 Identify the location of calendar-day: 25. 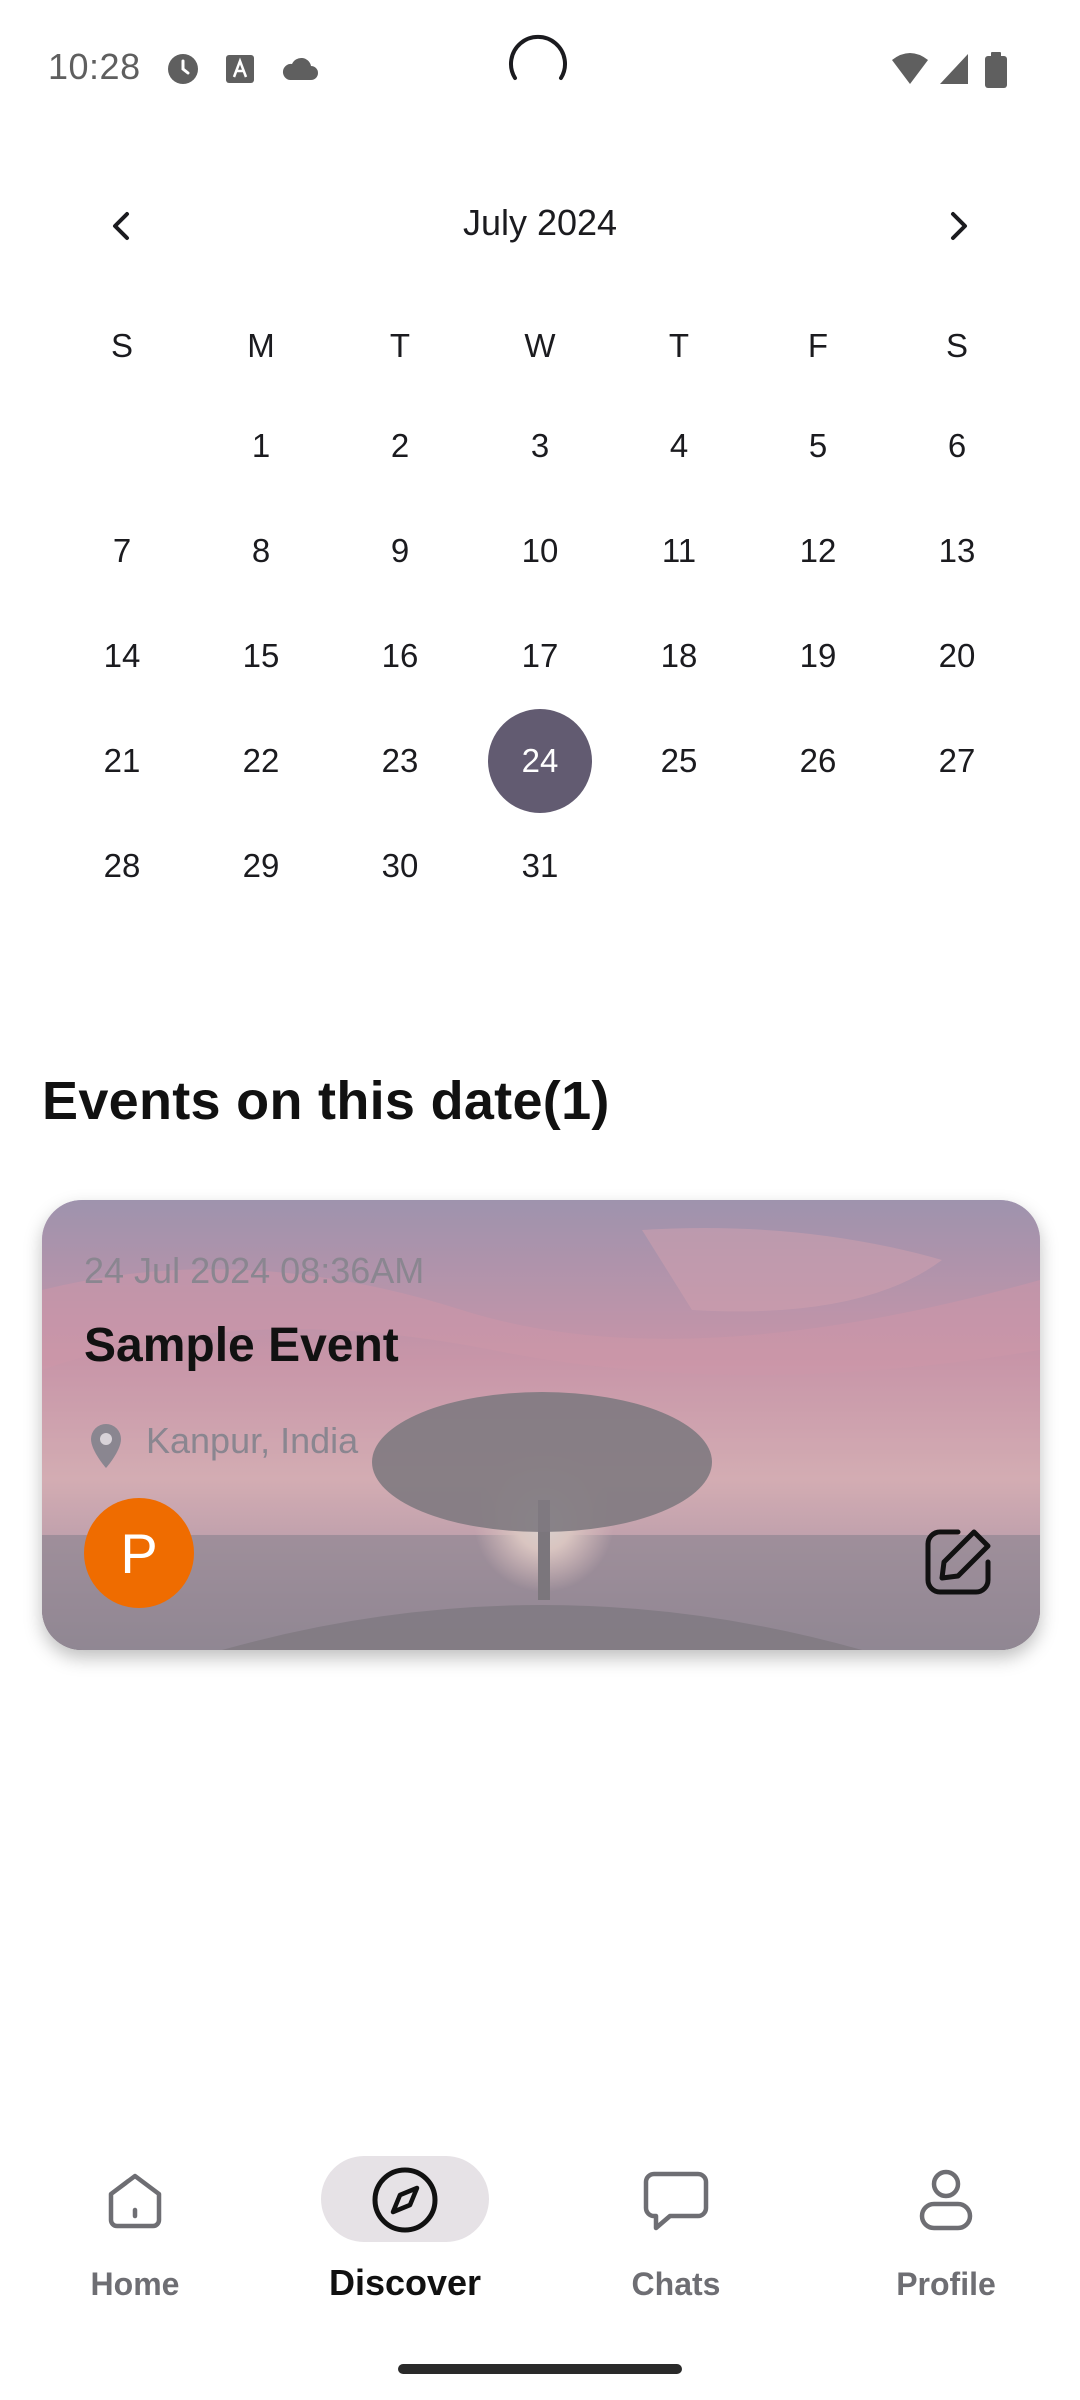
(679, 761).